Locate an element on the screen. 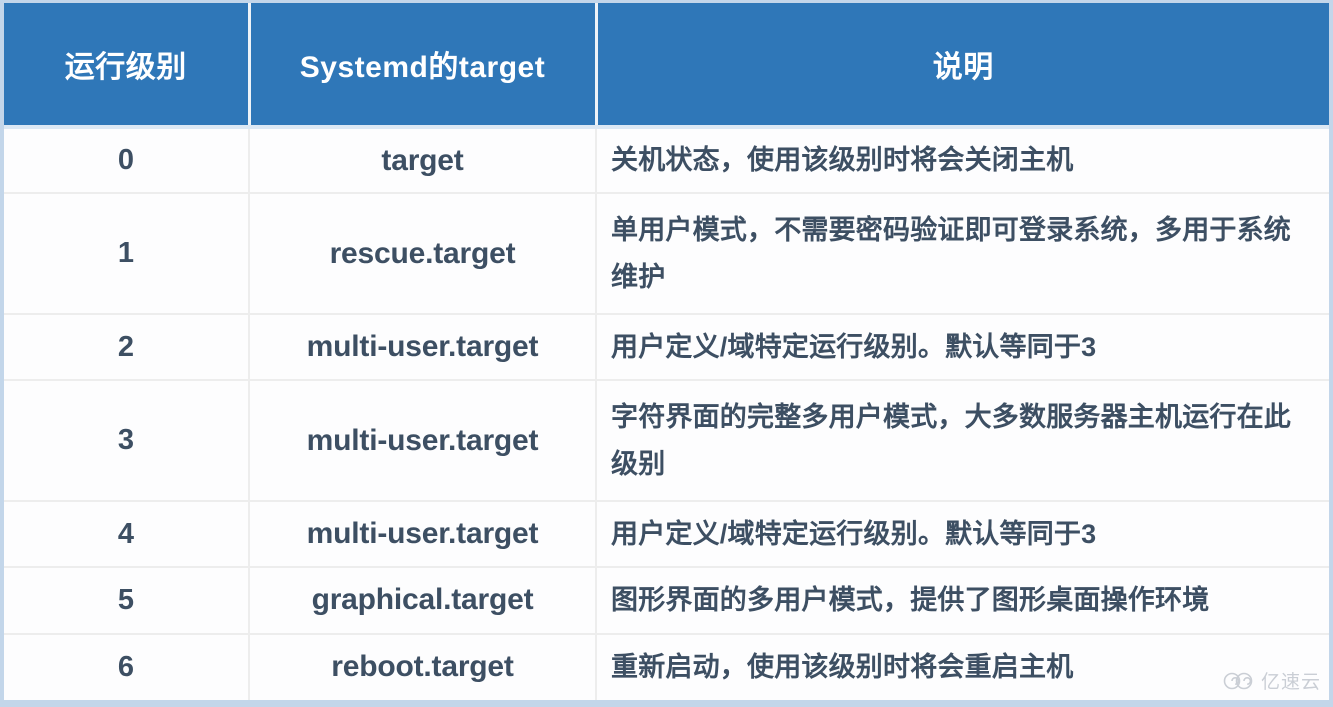 This screenshot has height=707, width=1333. cell-runlevel: 1 is located at coordinates (127, 254).